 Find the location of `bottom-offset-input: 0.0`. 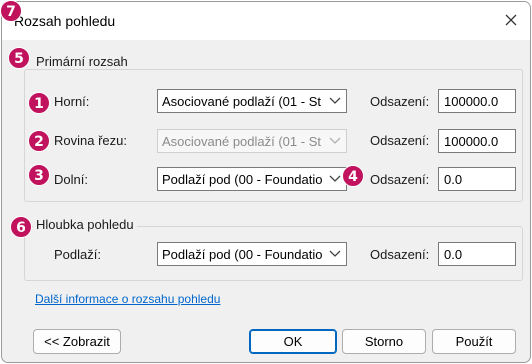

bottom-offset-input: 0.0 is located at coordinates (477, 179).